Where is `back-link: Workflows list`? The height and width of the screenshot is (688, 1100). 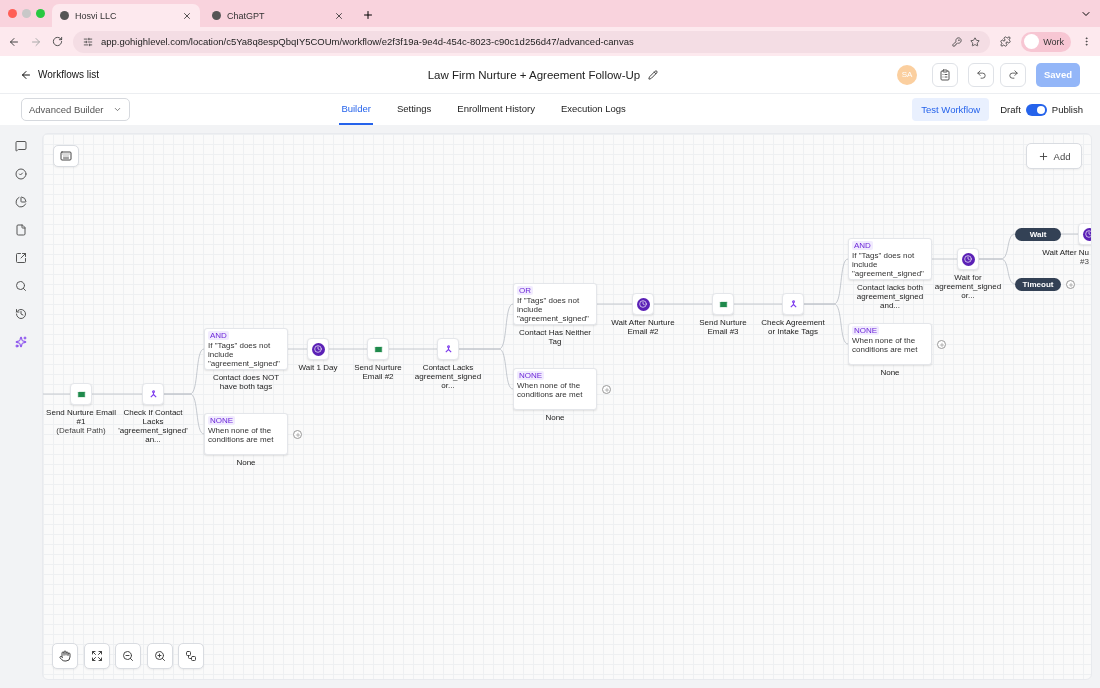
back-link: Workflows list is located at coordinates (59, 74).